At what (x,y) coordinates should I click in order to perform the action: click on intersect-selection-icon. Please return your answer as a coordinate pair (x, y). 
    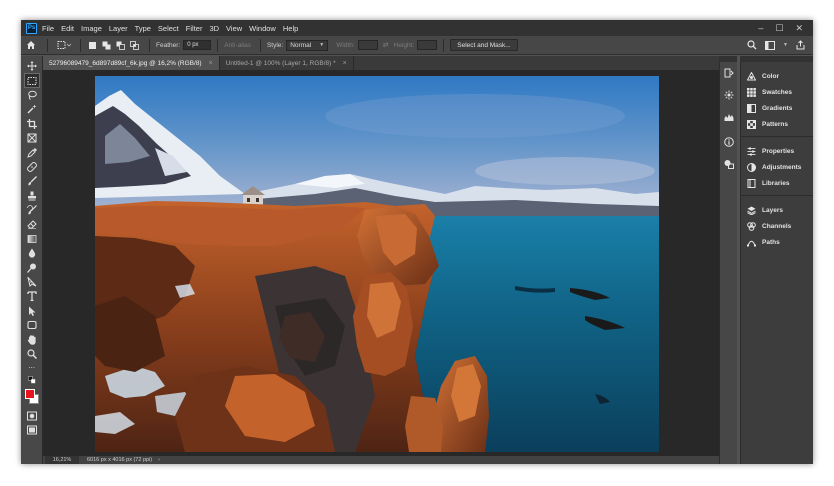
    Looking at the image, I should click on (134, 45).